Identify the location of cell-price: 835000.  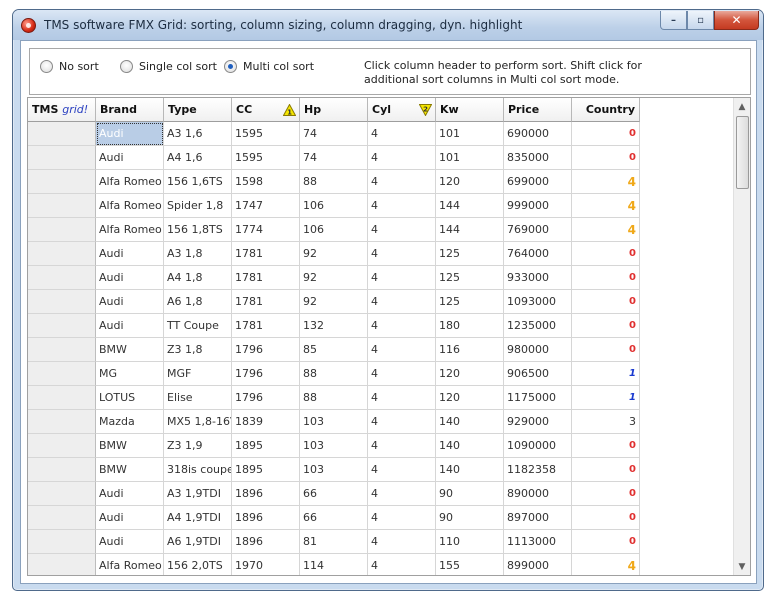
(538, 158).